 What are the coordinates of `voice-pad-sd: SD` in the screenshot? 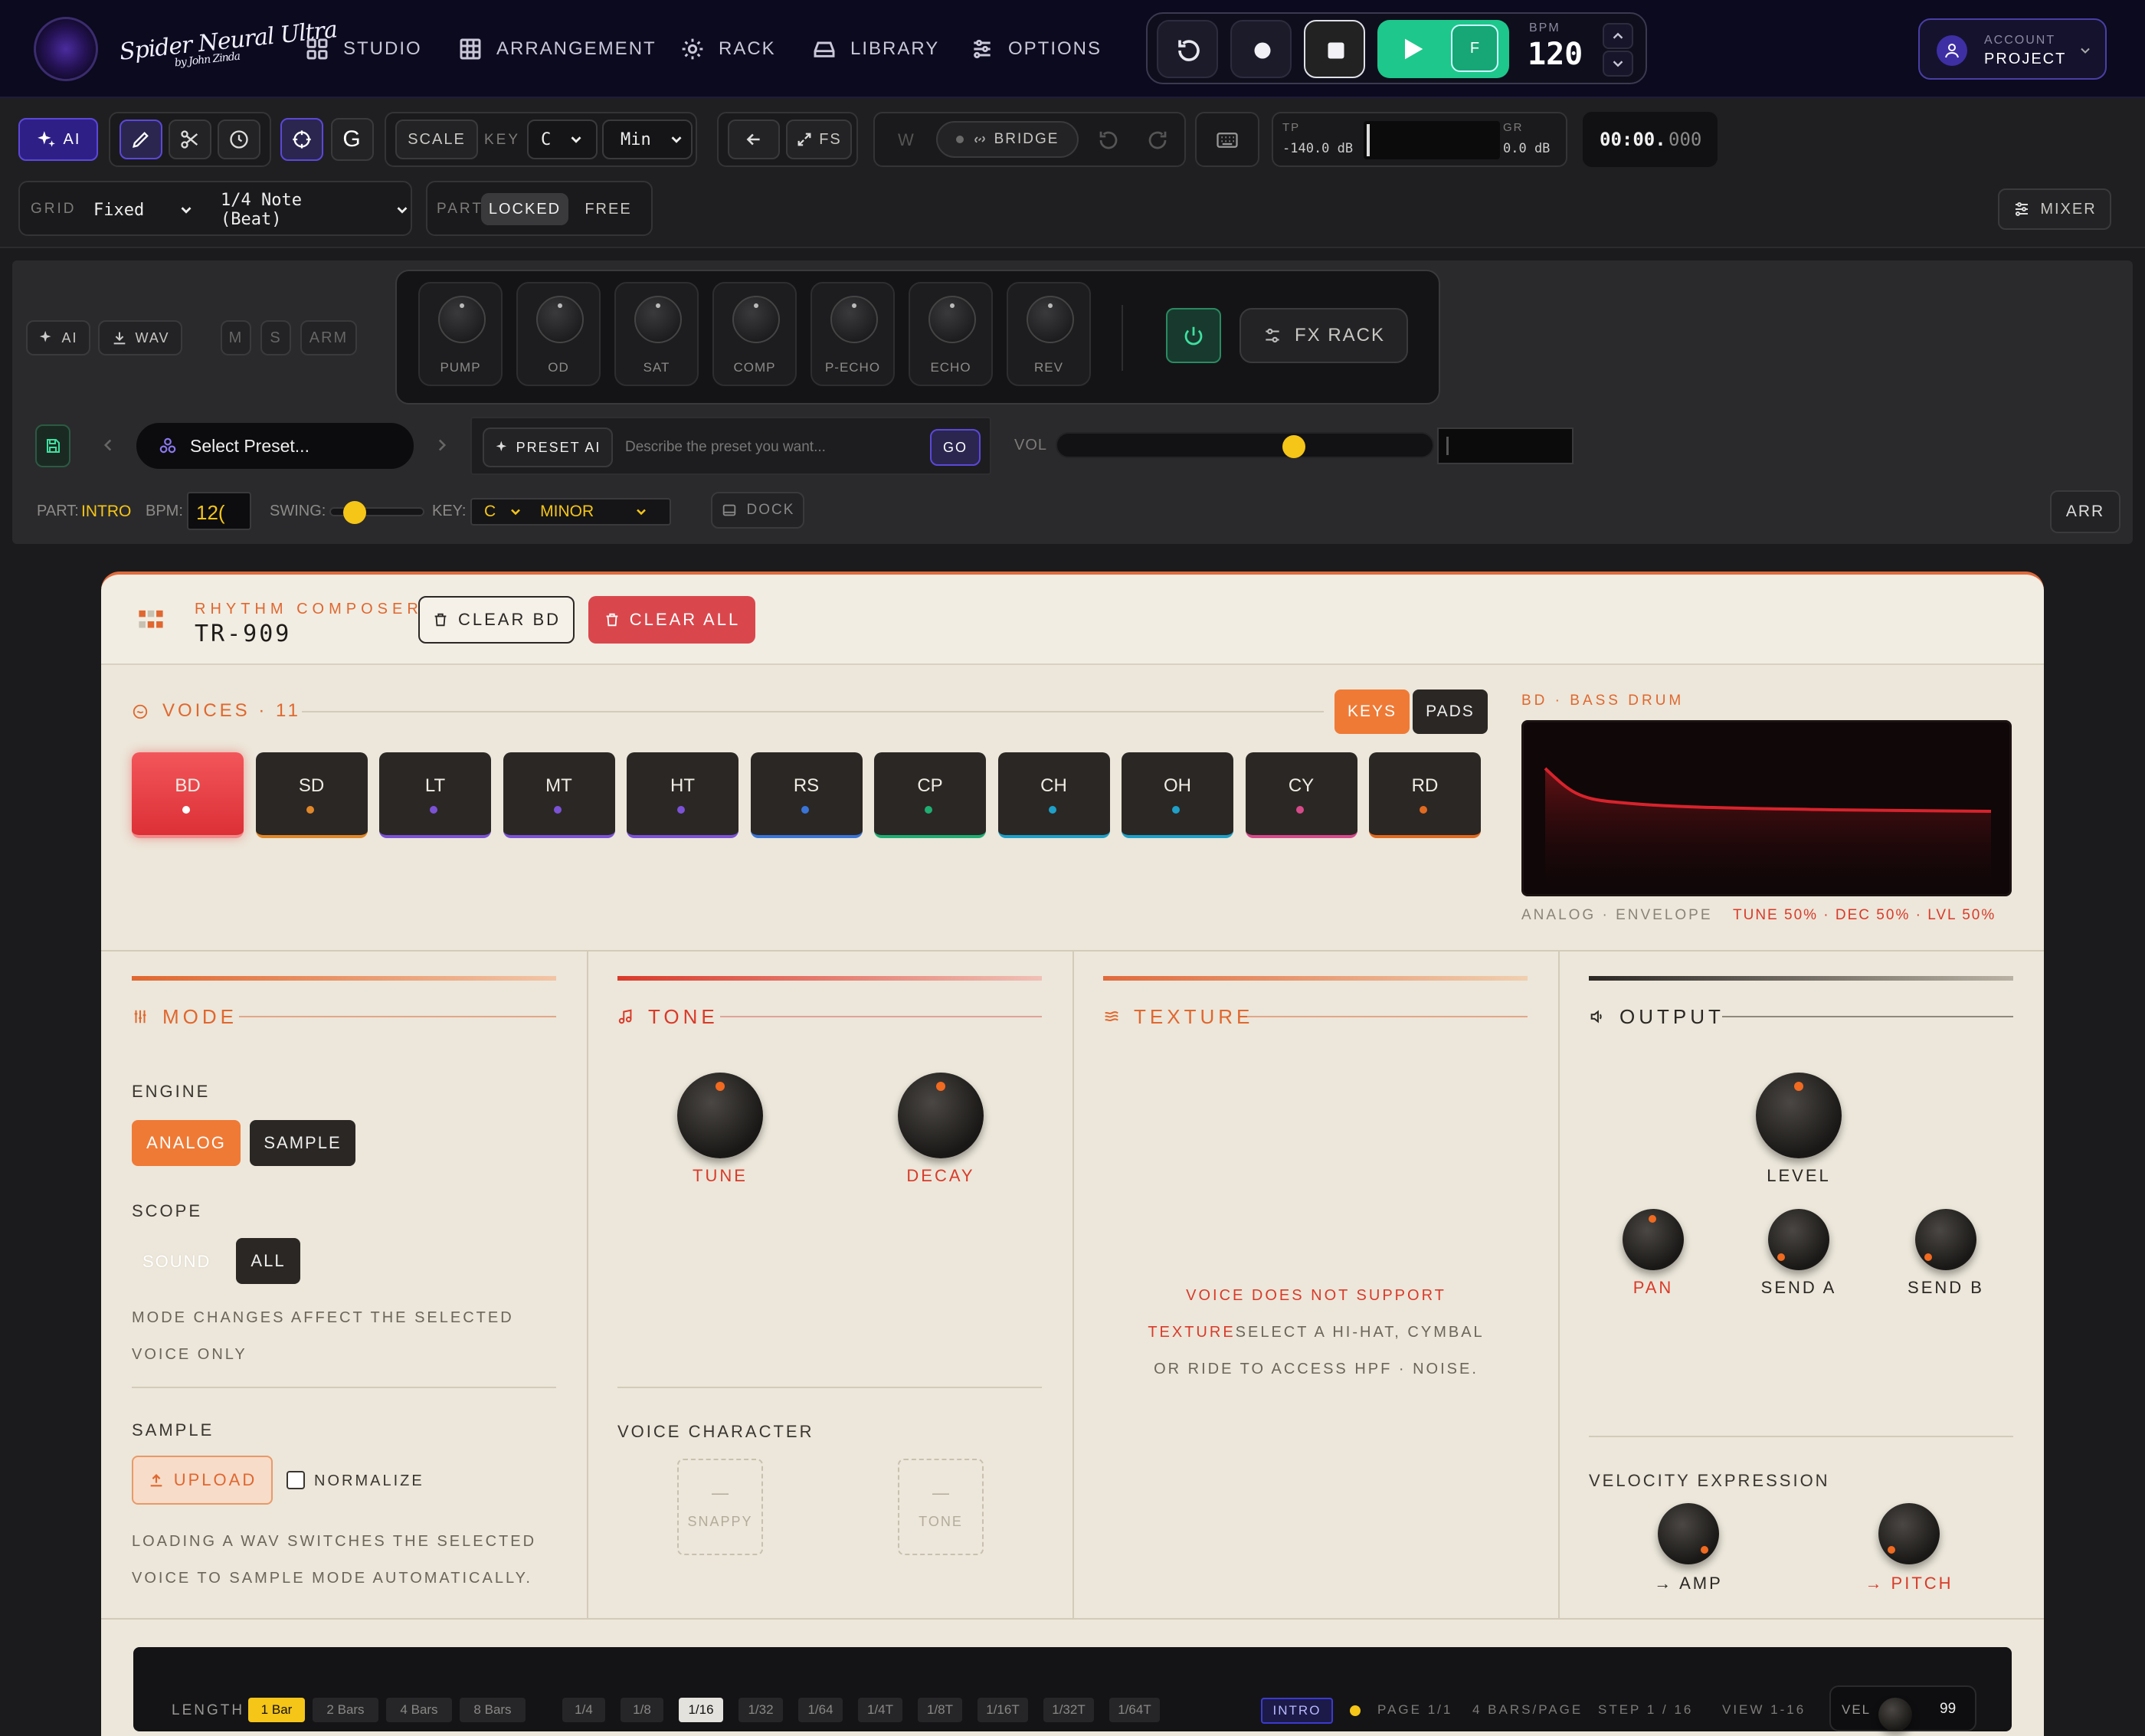 It's located at (311, 795).